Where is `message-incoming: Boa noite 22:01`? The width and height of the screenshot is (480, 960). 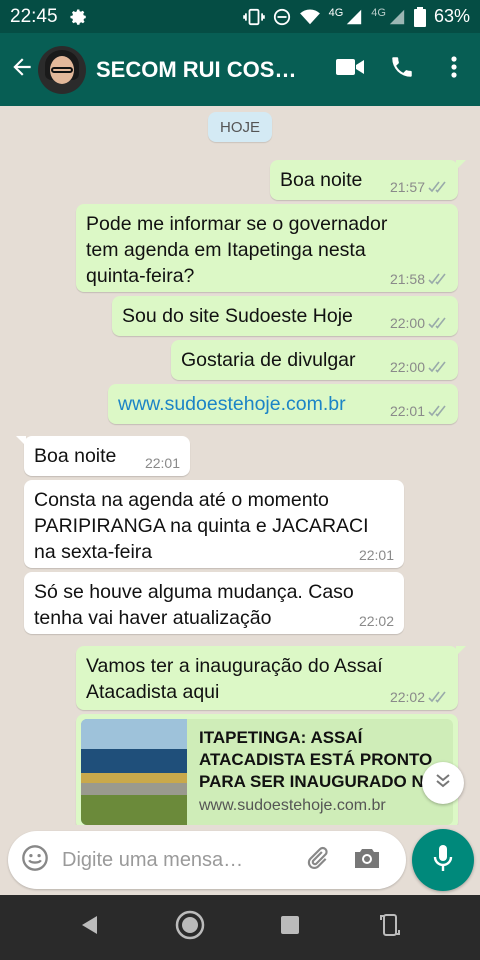
message-incoming: Boa noite 22:01 is located at coordinates (103, 456).